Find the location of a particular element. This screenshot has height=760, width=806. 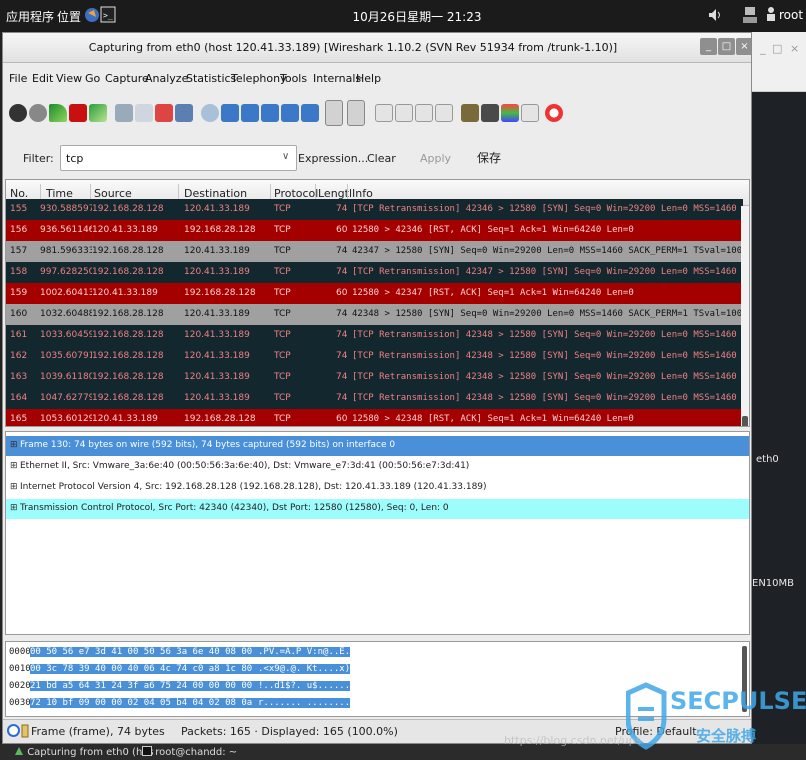

zoom-out-icon is located at coordinates (404, 113).